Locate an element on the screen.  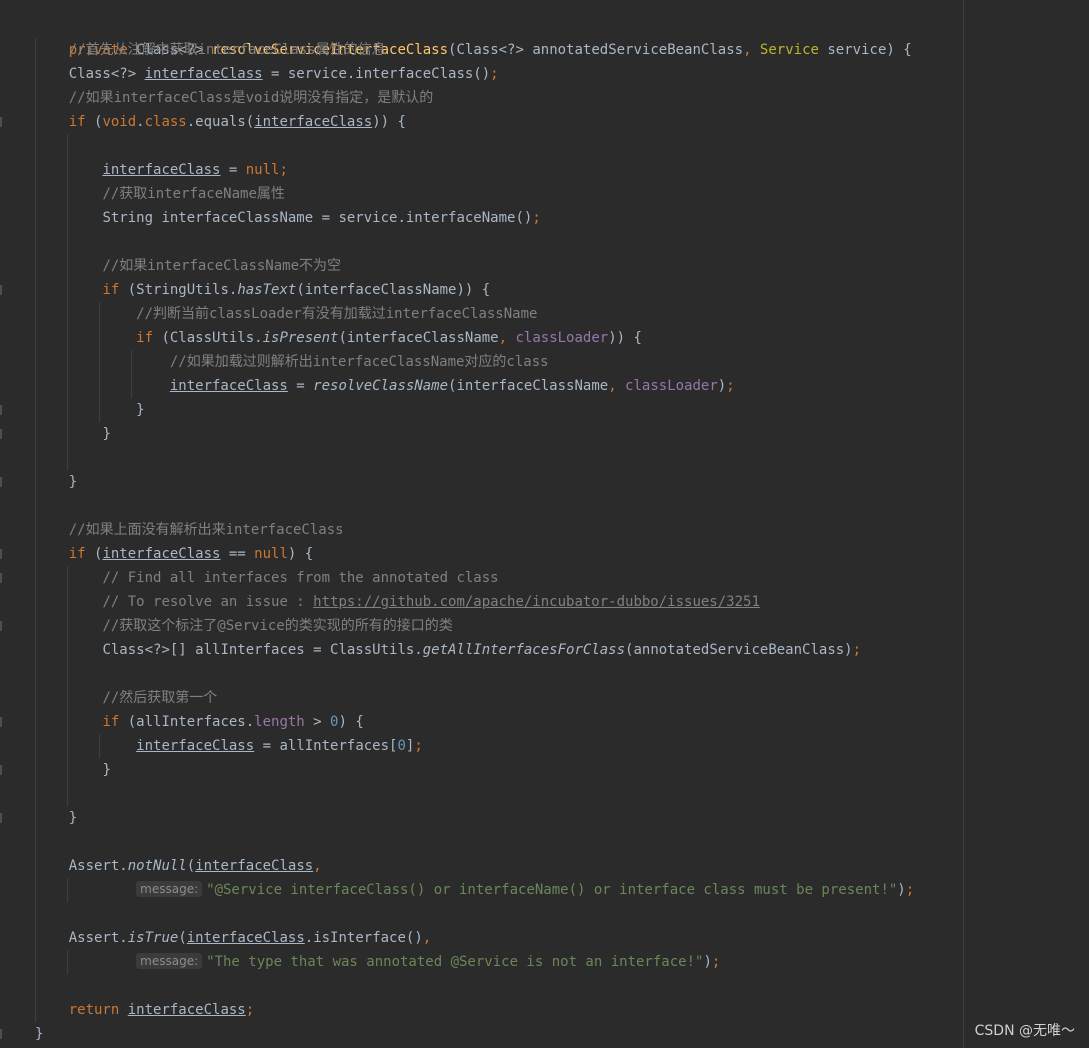
code-text: .equals( is located at coordinates (220, 122).